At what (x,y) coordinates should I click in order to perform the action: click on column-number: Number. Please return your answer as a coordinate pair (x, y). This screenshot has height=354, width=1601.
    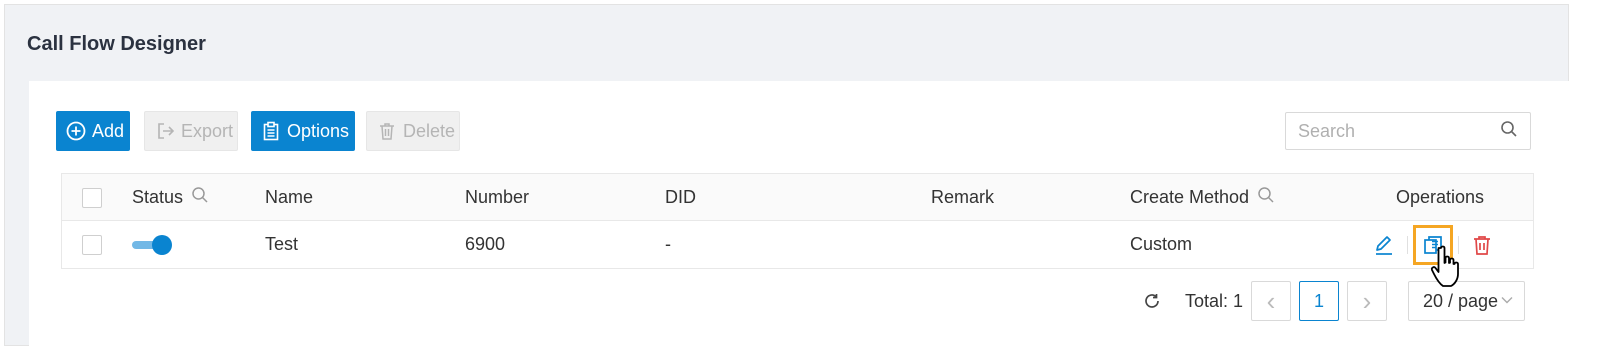
    Looking at the image, I should click on (497, 197).